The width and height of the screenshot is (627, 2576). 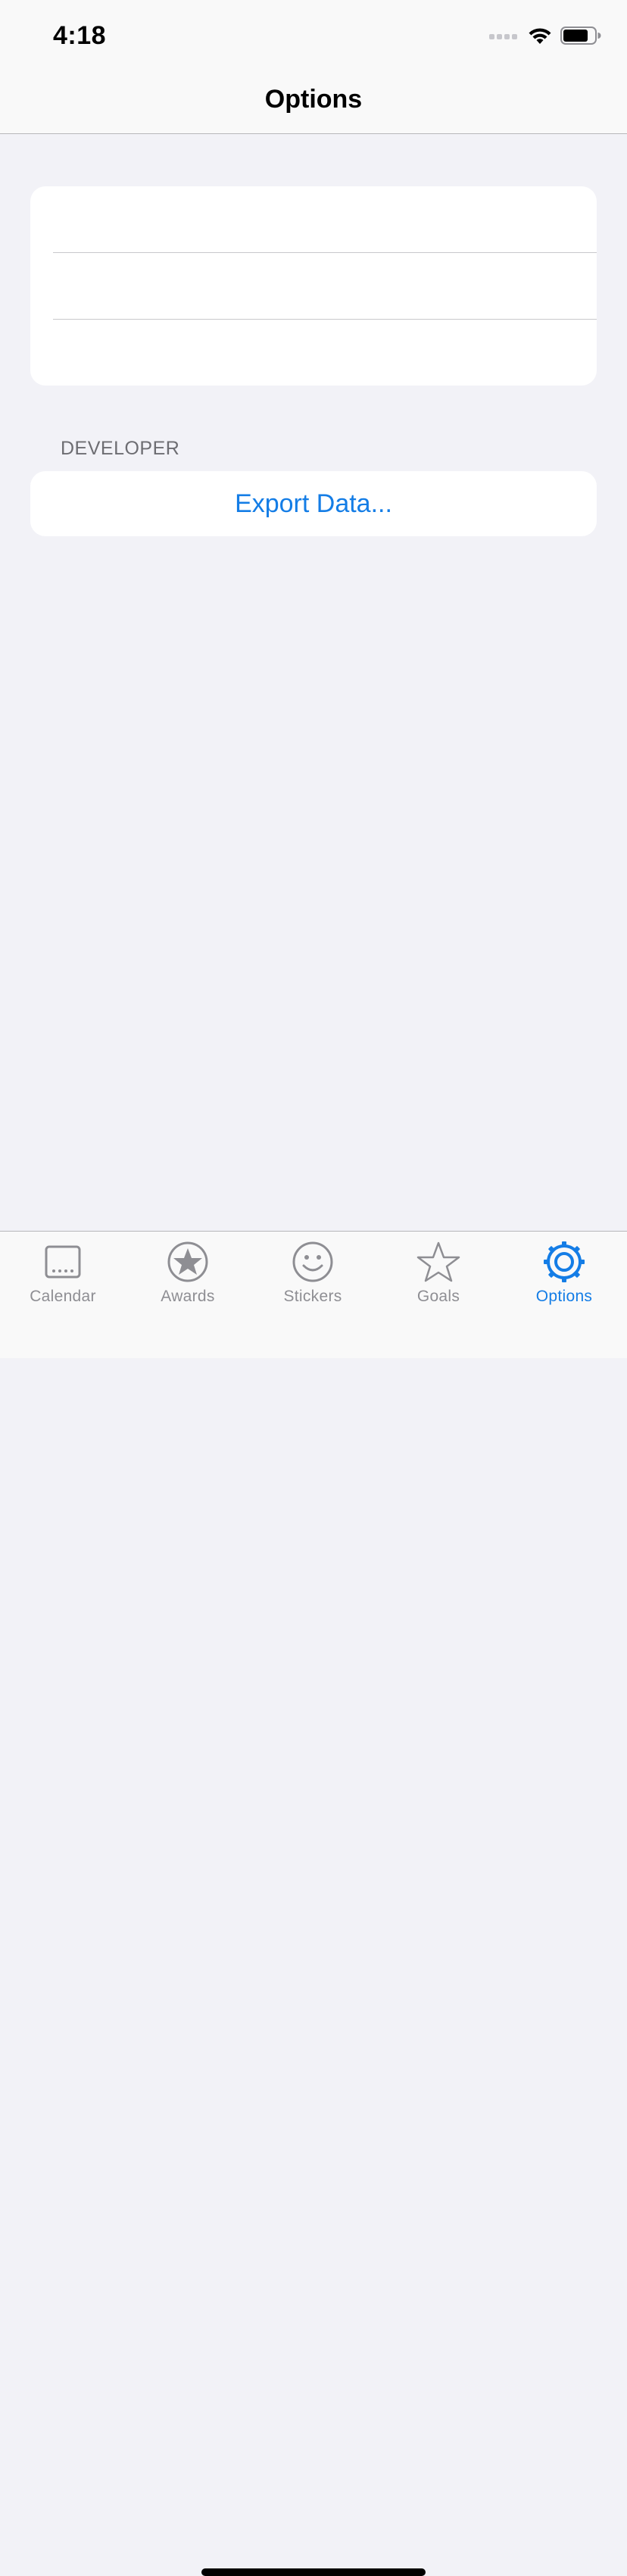 What do you see at coordinates (580, 38) in the screenshot?
I see `battery-icon` at bounding box center [580, 38].